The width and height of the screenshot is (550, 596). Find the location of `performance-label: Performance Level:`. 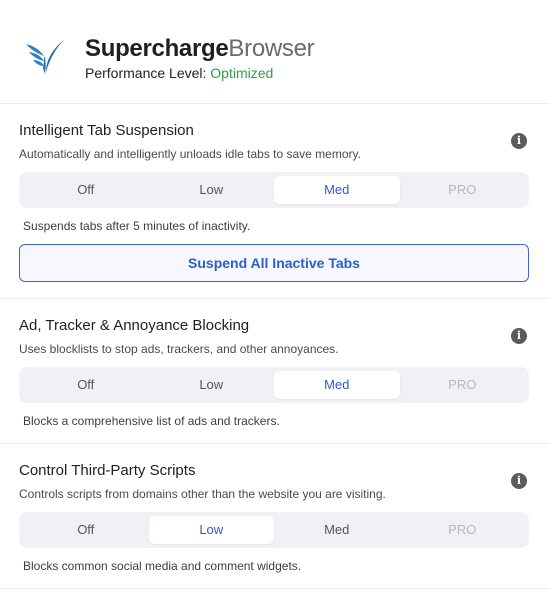

performance-label: Performance Level: is located at coordinates (148, 73).